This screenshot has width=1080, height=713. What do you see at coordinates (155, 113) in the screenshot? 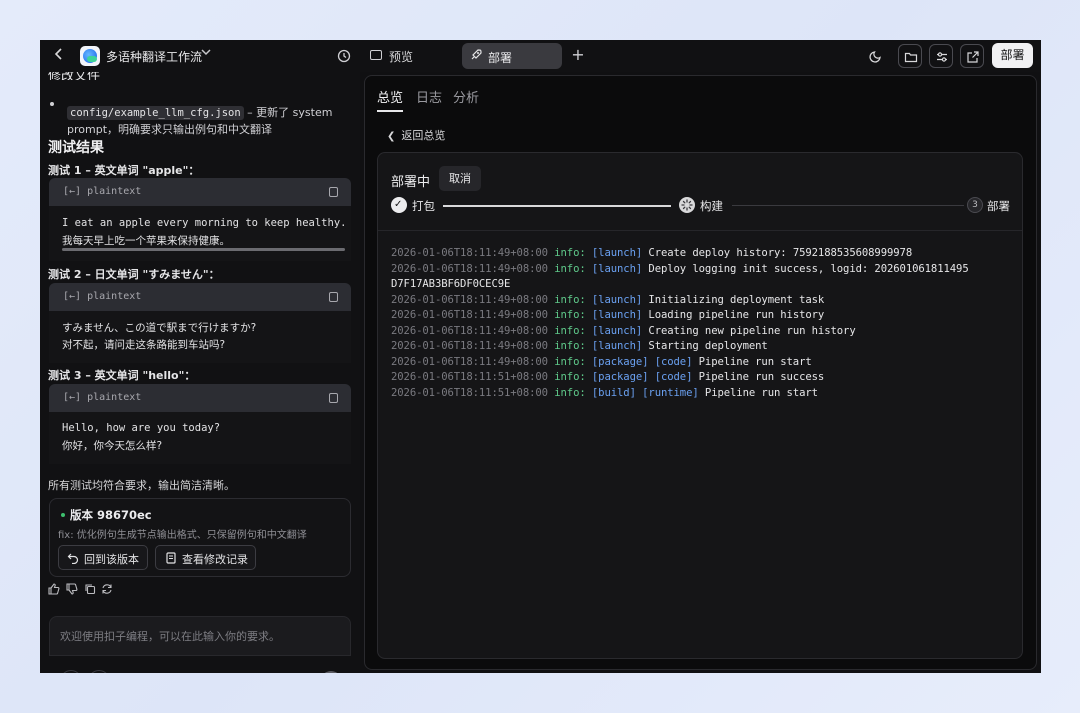
I see `file-path: config/example_llm_cfg.json` at bounding box center [155, 113].